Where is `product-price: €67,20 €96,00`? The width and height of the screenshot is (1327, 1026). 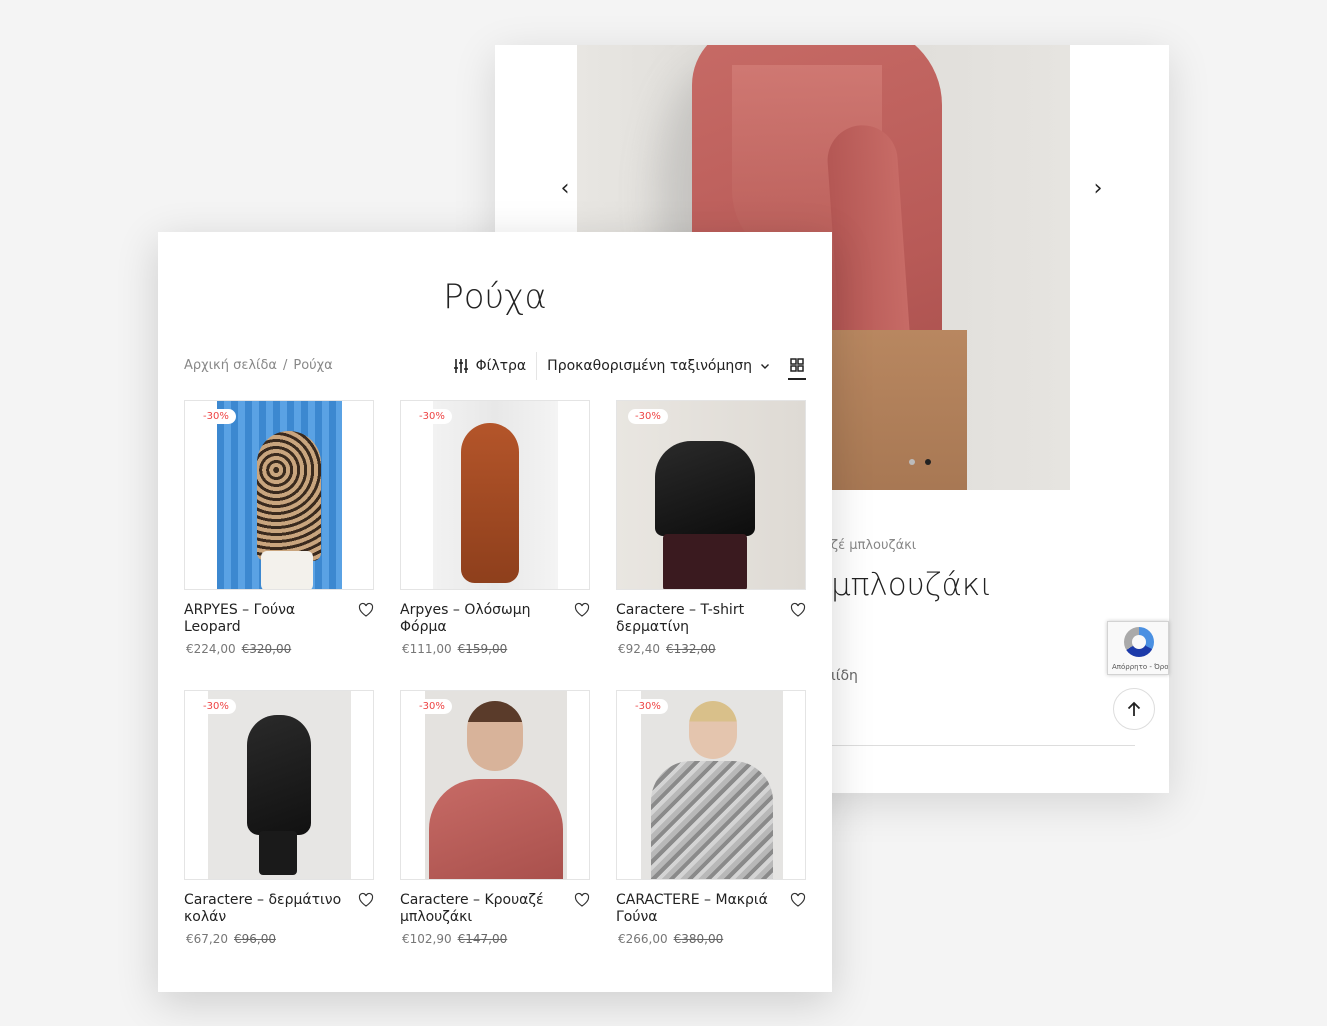
product-price: €67,20 €96,00 is located at coordinates (279, 939).